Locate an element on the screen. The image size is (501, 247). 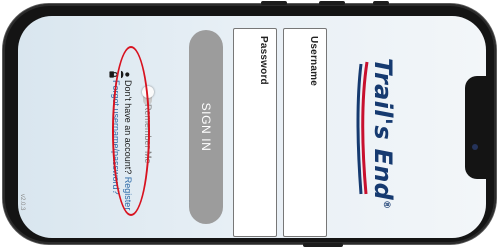
logo-name: Trail's End is located at coordinates (383, 129).